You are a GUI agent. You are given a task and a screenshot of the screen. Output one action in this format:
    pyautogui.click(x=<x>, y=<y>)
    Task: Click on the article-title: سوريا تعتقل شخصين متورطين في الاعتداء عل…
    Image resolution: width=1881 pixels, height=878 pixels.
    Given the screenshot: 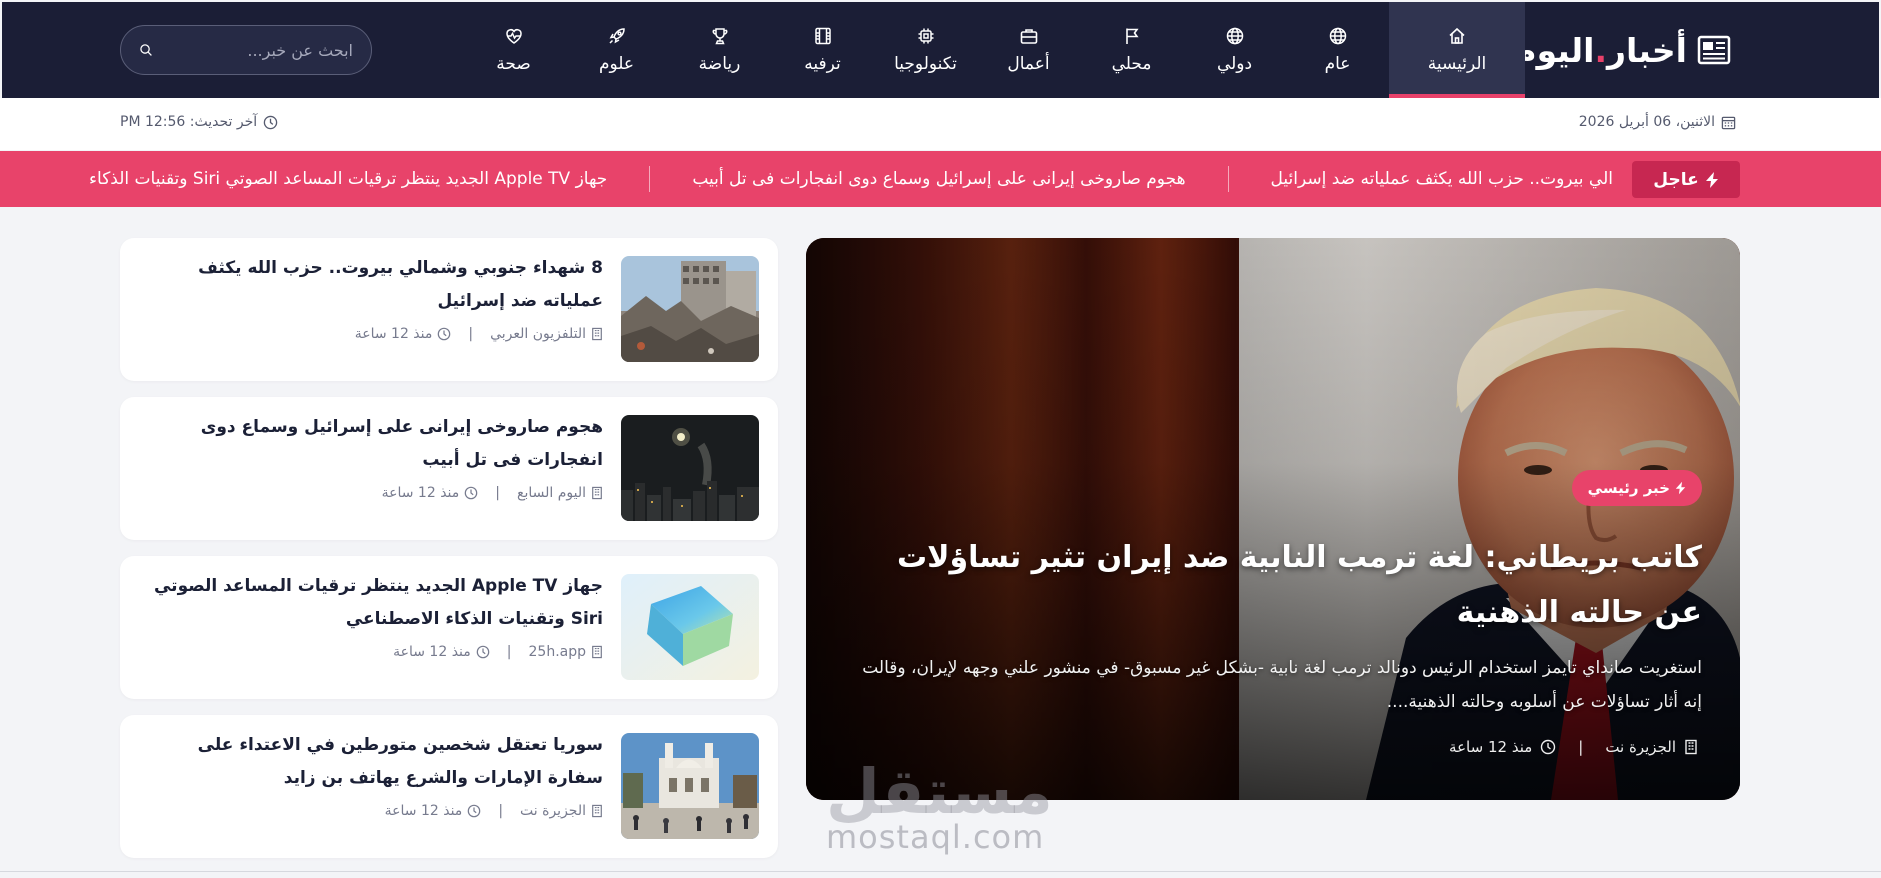 What is the action you would take?
    pyautogui.click(x=370, y=762)
    